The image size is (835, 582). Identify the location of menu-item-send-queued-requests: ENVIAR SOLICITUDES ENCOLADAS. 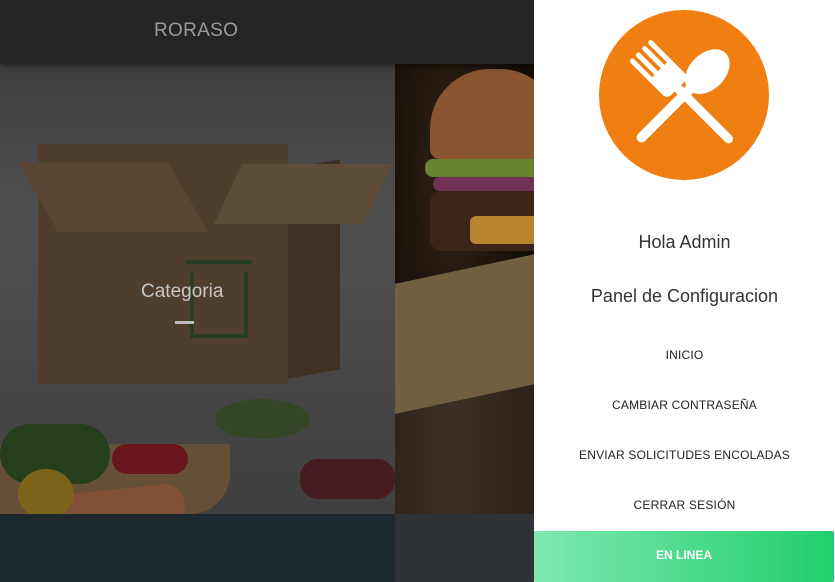
(684, 455).